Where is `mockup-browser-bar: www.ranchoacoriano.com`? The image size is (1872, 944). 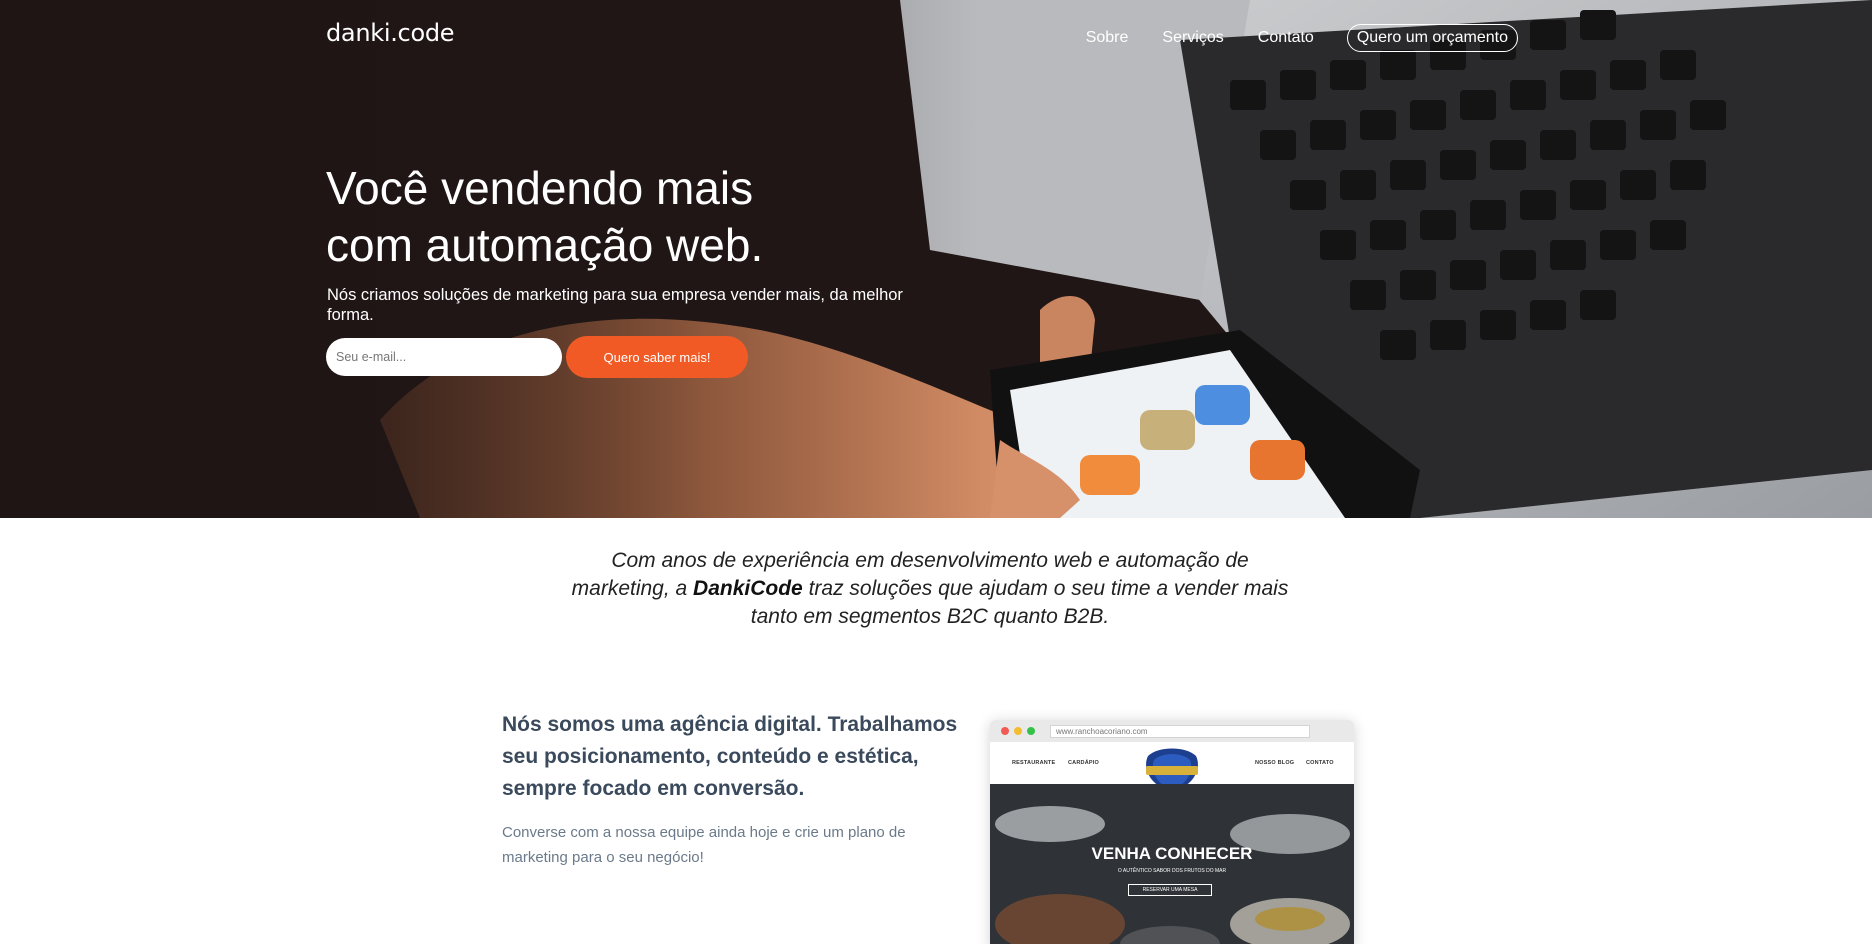
mockup-browser-bar: www.ranchoacoriano.com is located at coordinates (1172, 731).